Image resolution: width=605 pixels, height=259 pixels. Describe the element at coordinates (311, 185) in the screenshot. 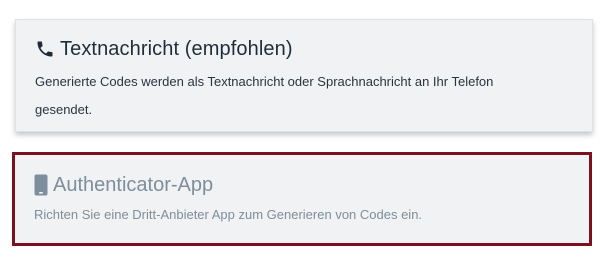

I see `option-authenticator-app-header: Authenticator-App` at that location.